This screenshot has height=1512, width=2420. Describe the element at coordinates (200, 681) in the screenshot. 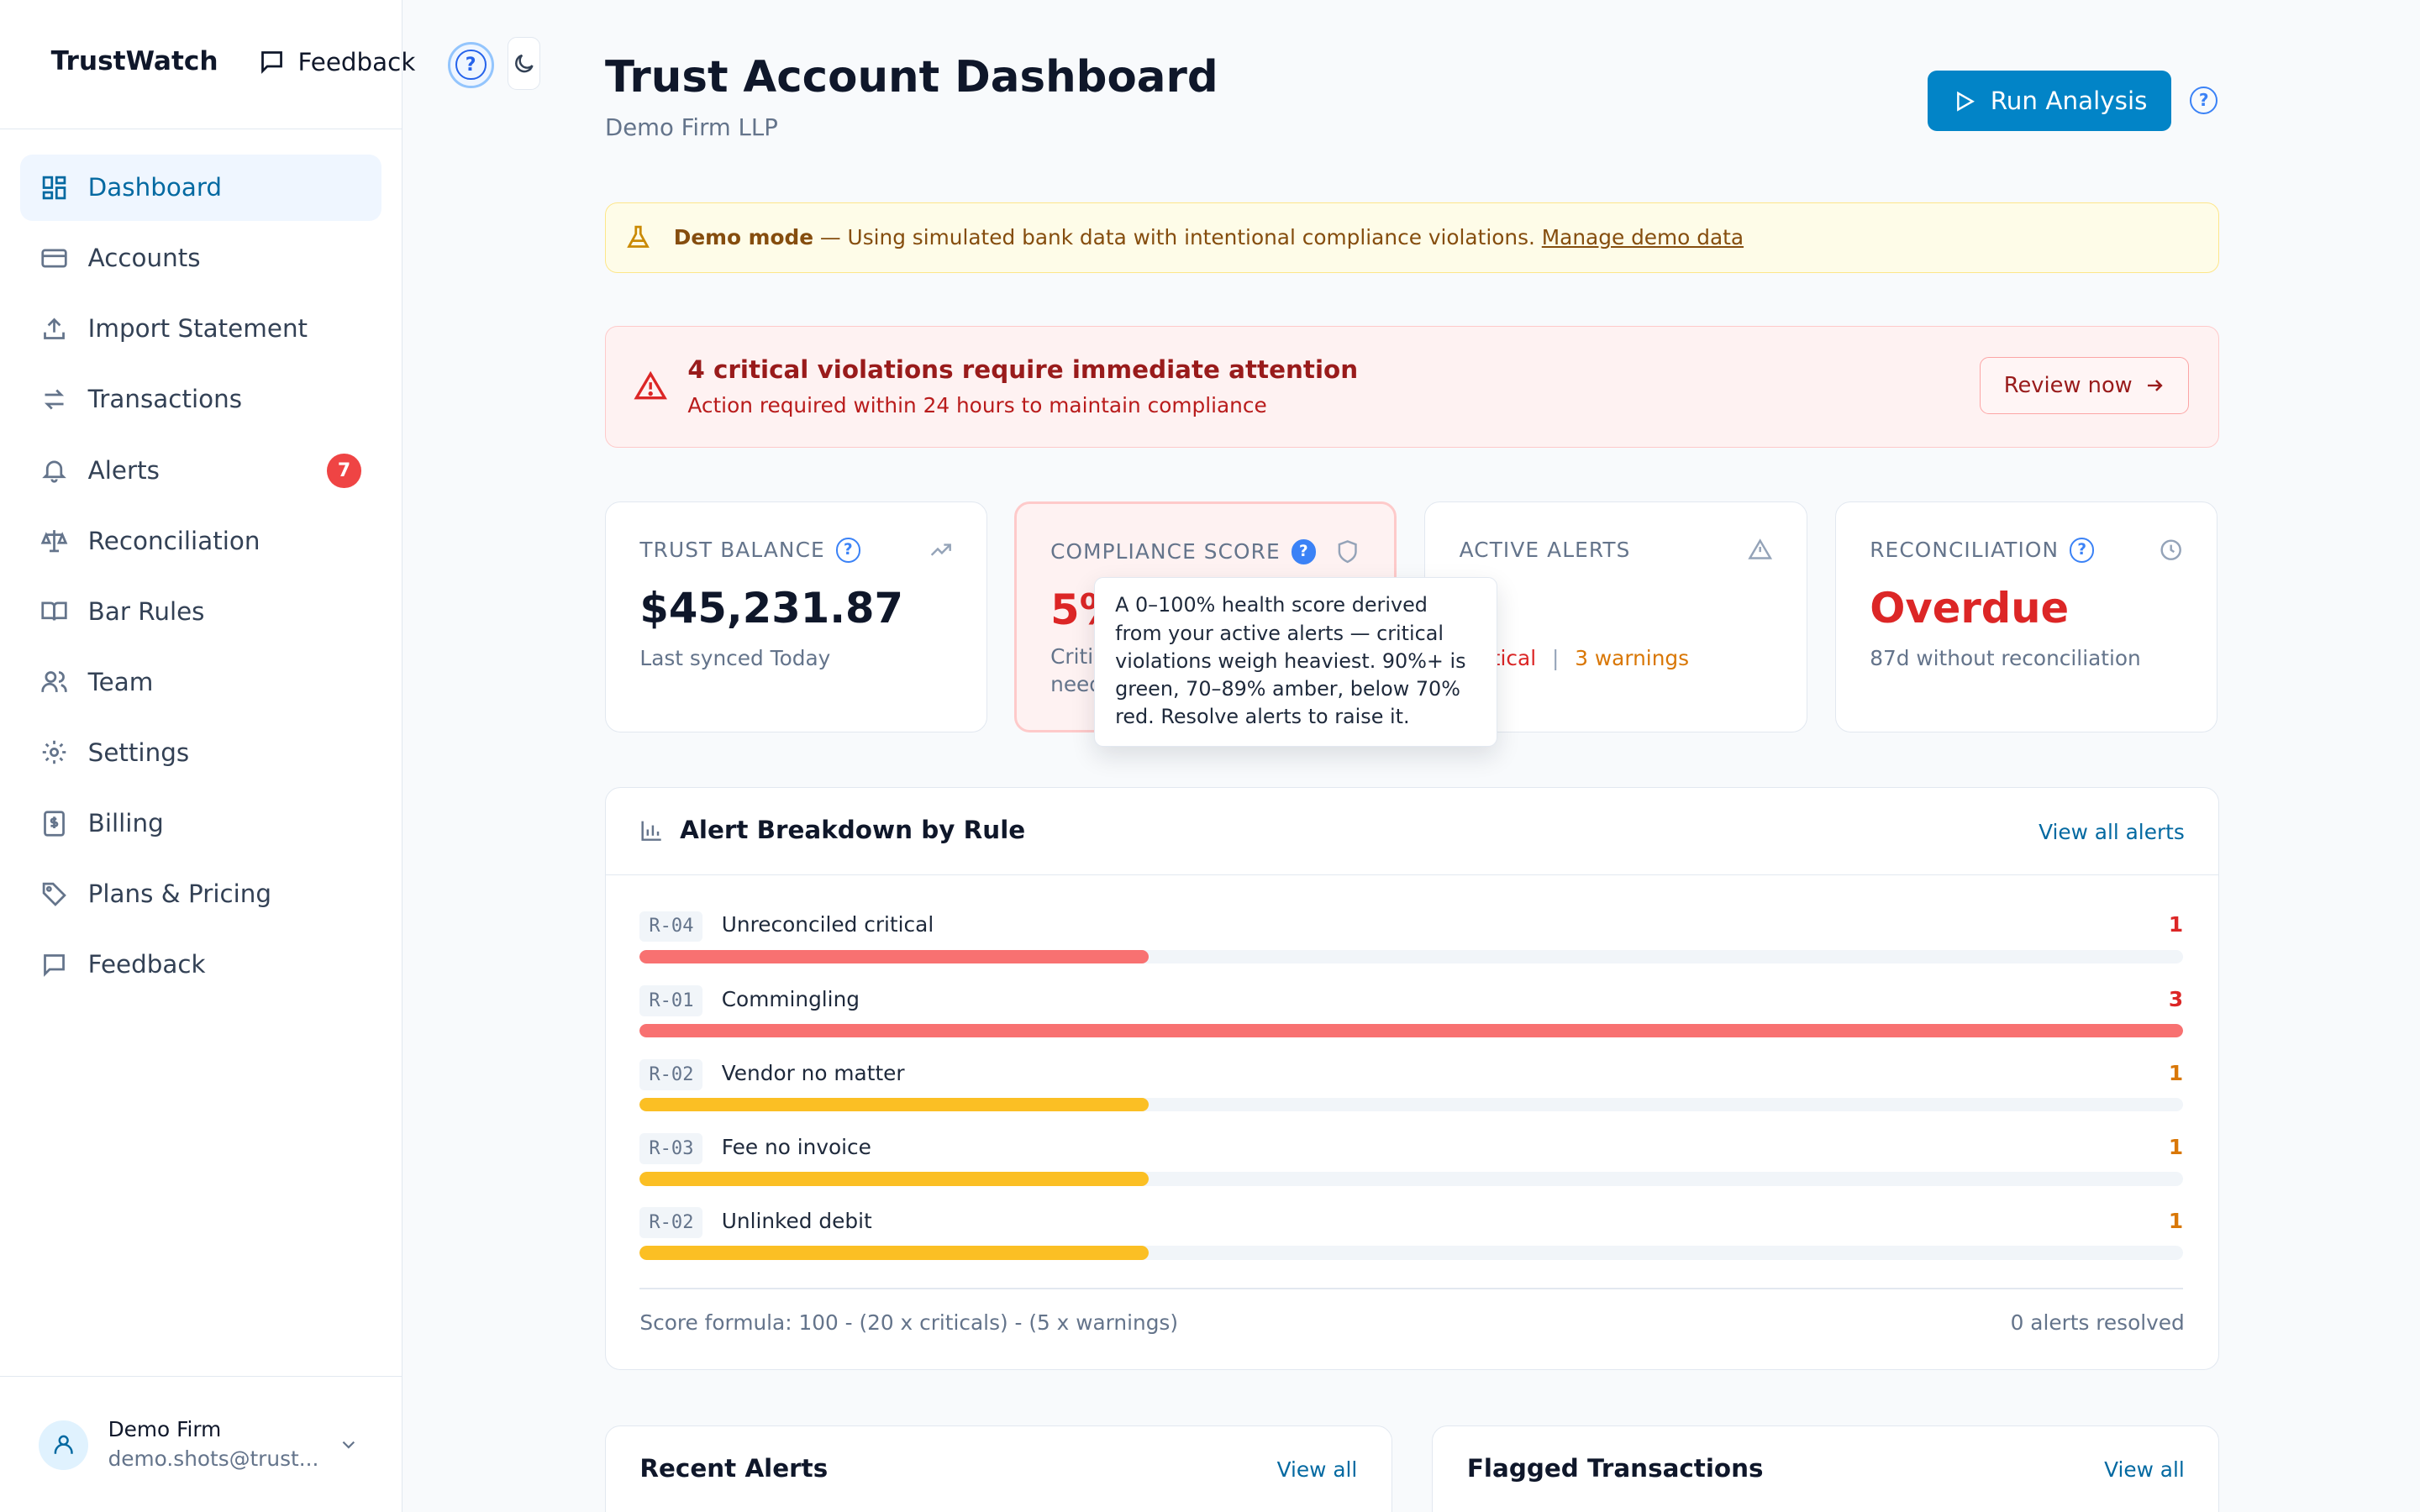

I see `sidebar-item-team: Team` at that location.